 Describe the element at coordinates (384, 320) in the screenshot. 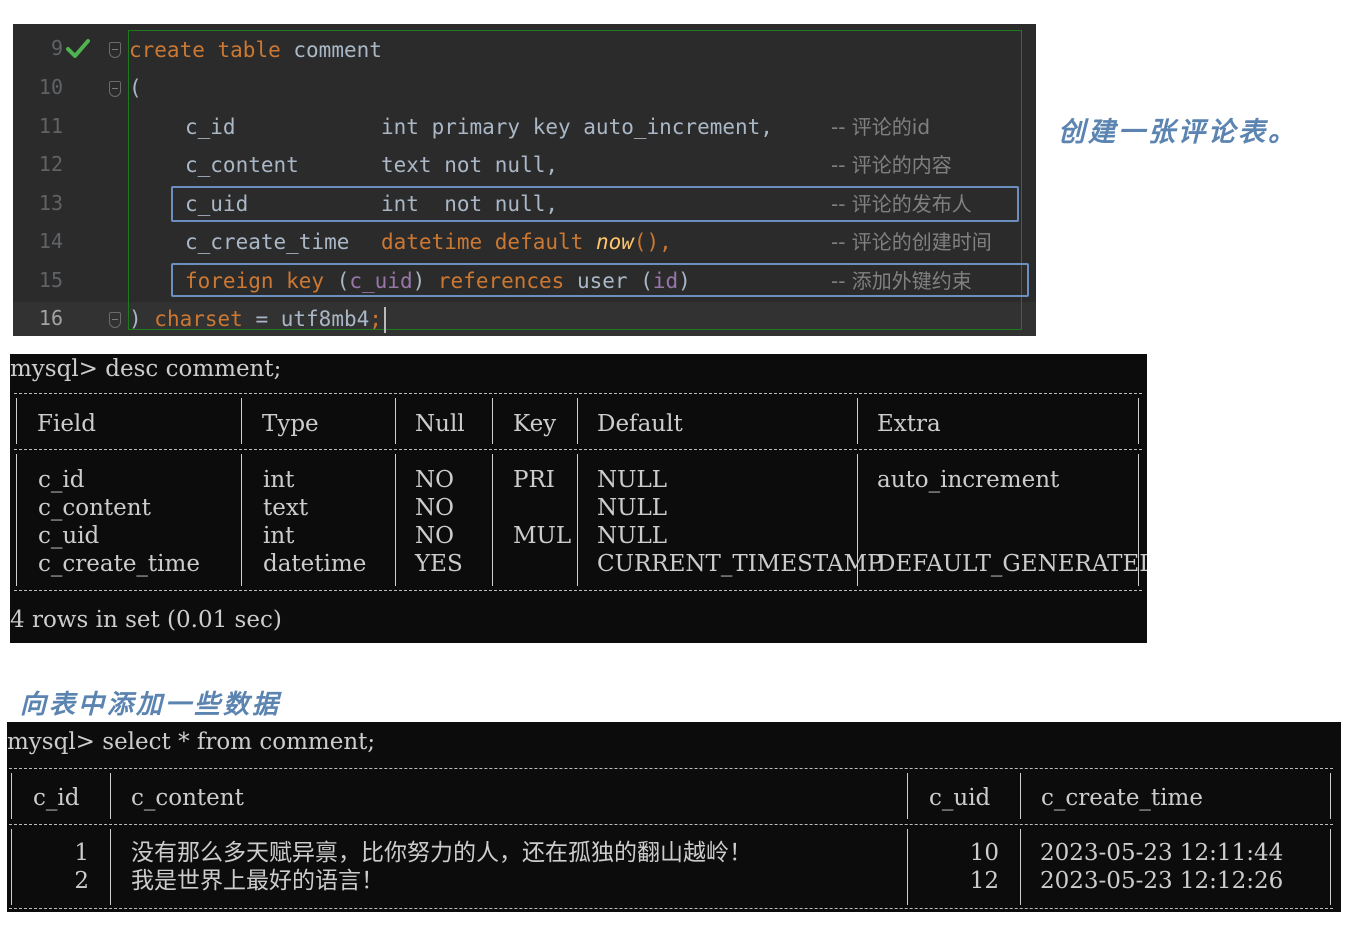

I see `text-caret` at that location.